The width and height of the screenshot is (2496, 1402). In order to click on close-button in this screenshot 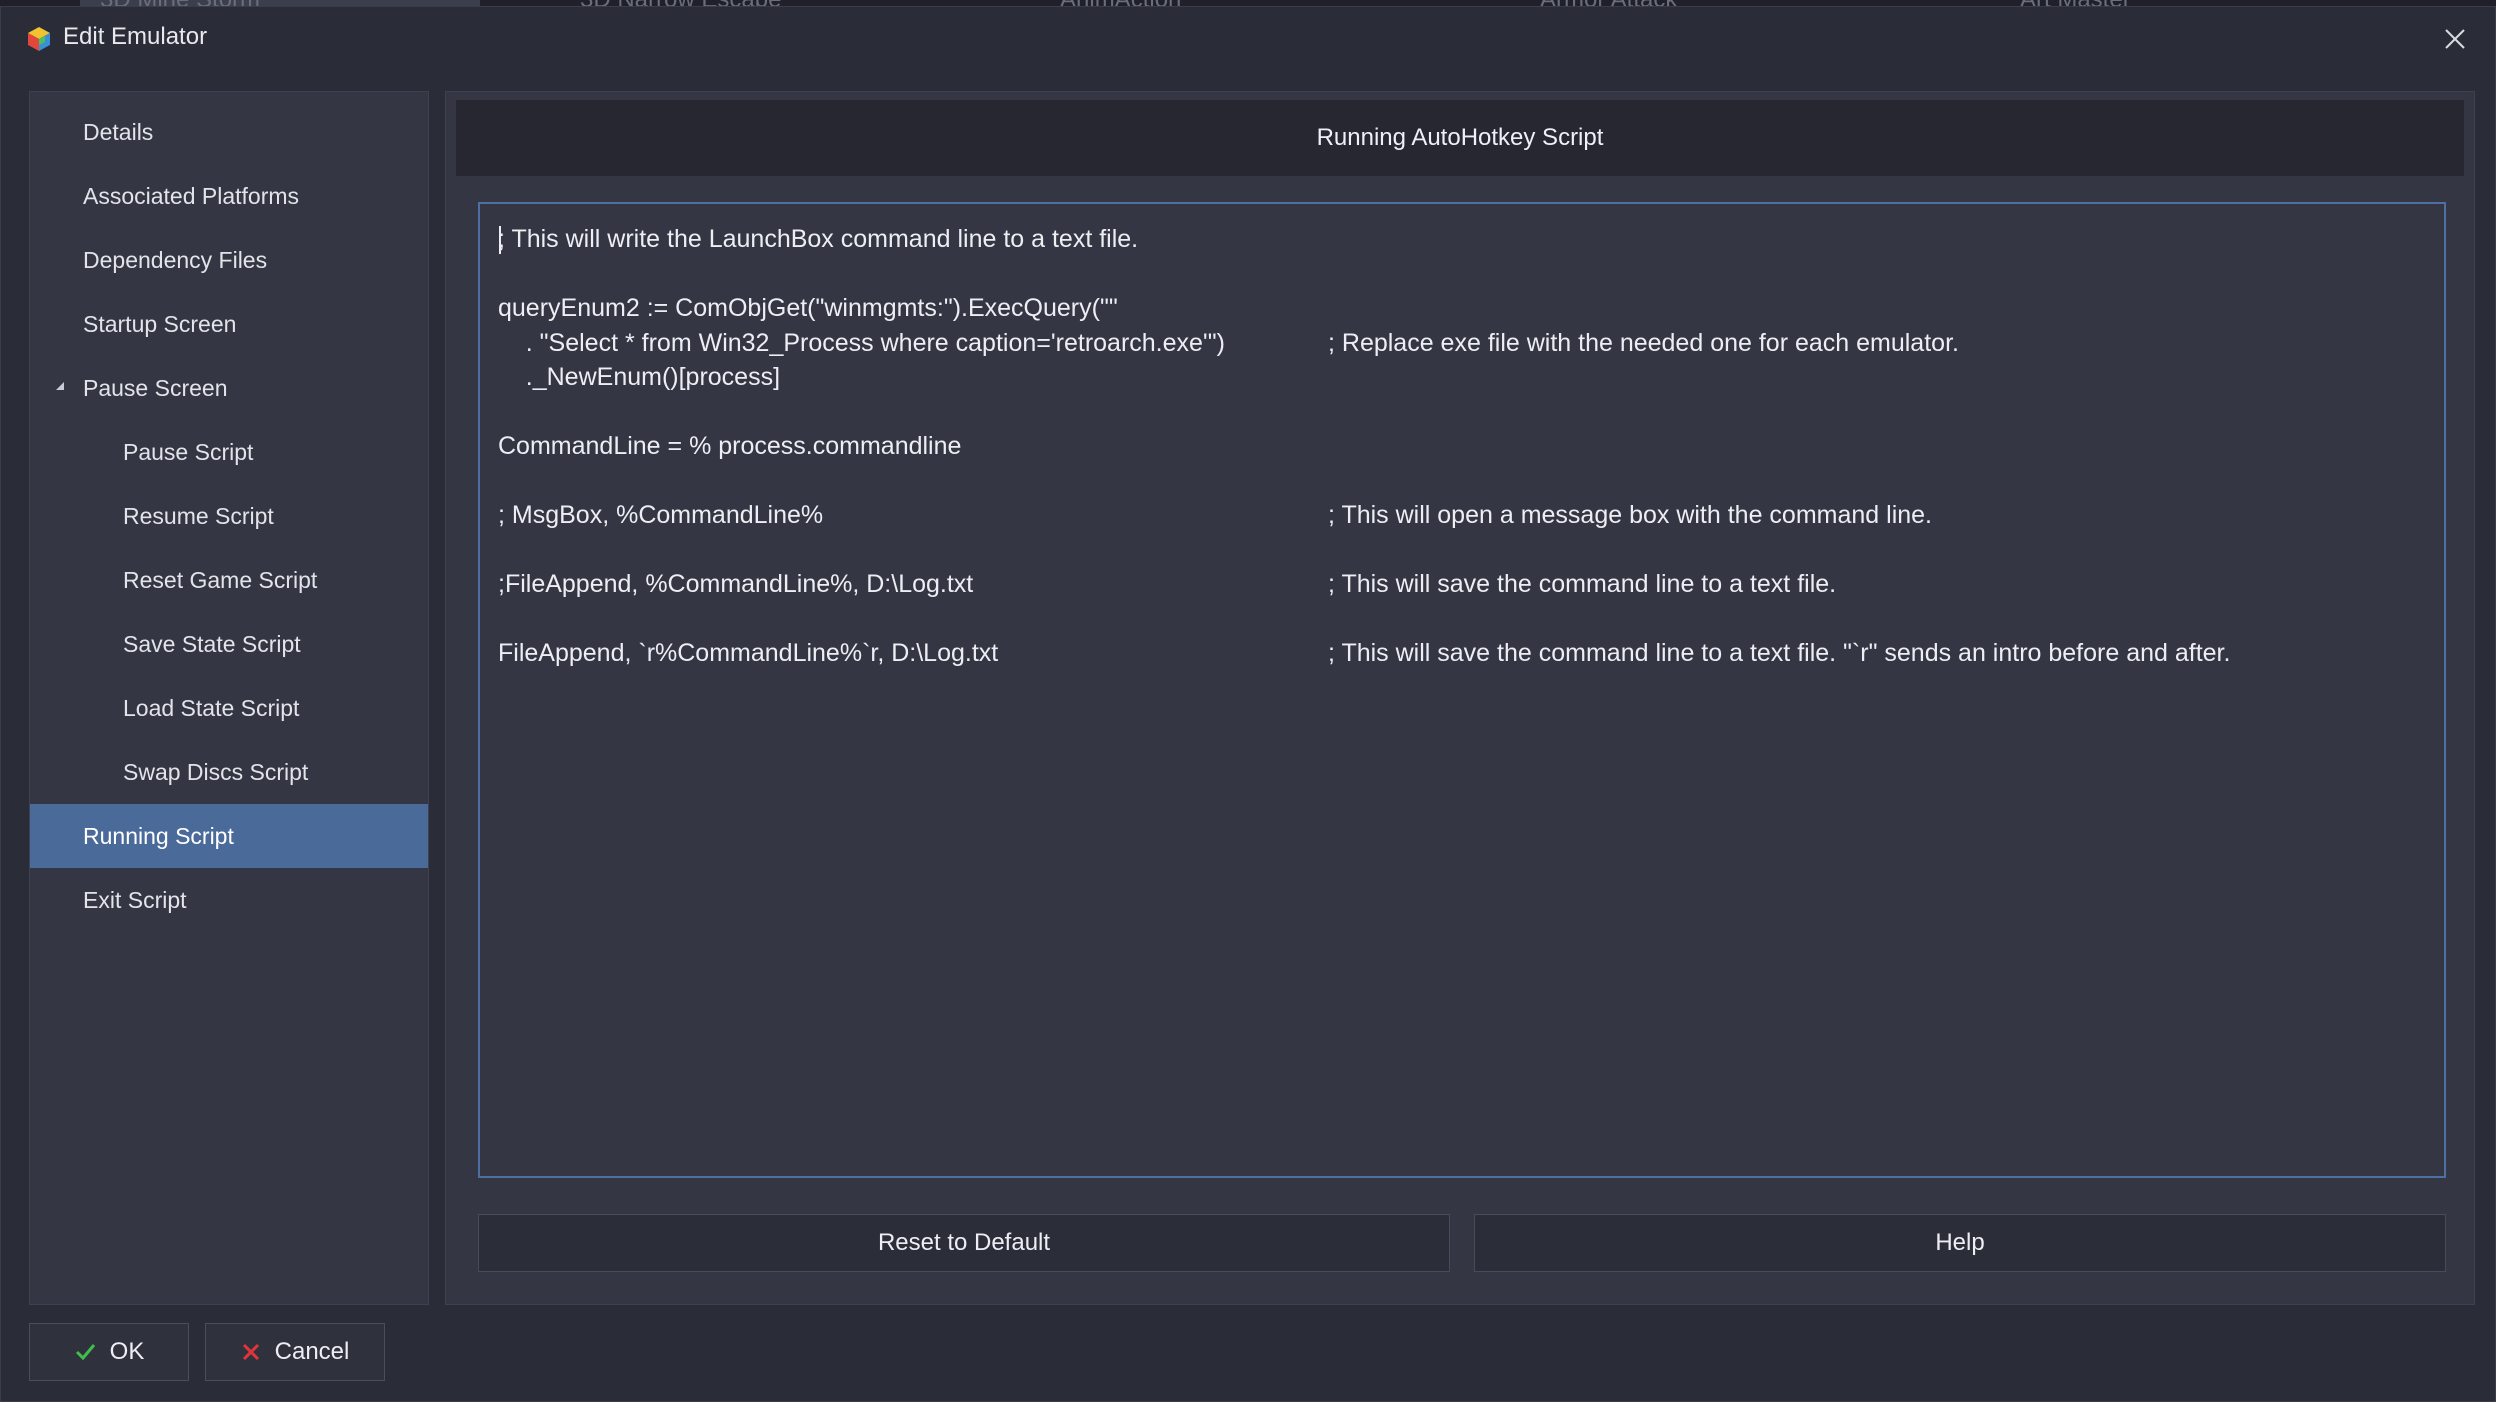, I will do `click(2455, 39)`.